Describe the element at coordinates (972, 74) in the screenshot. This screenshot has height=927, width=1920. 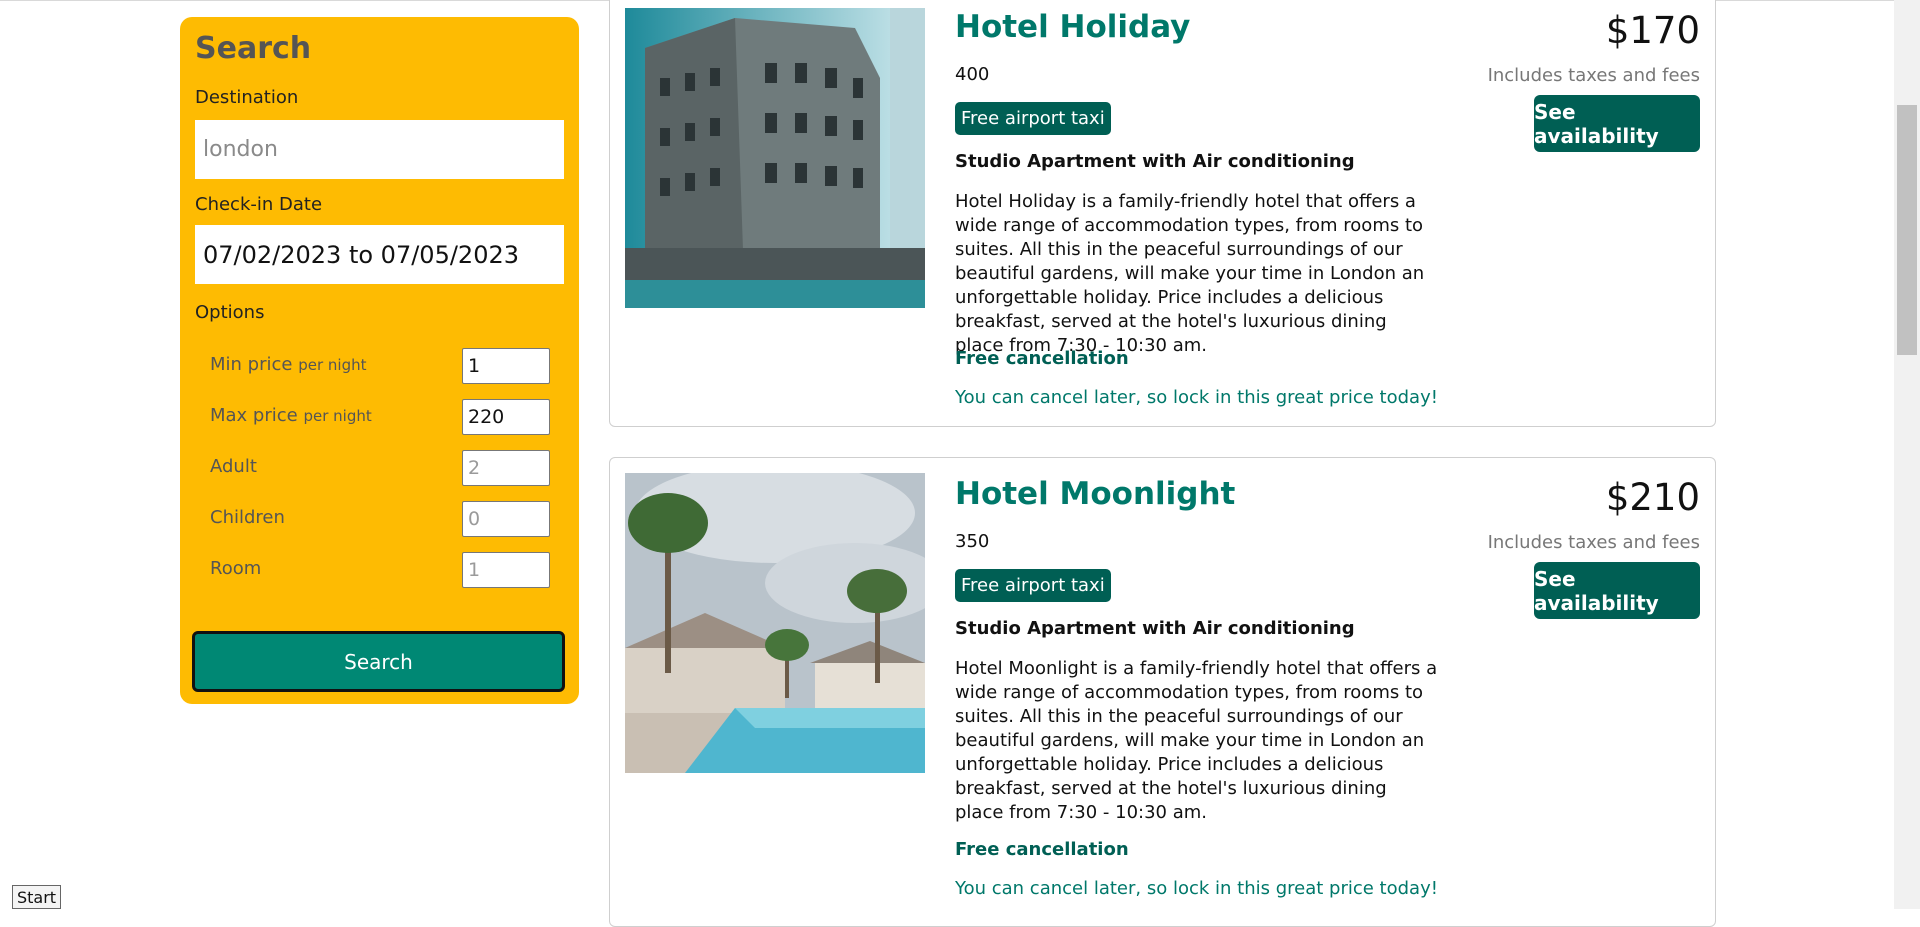
I see `hotel-distance: 400` at that location.